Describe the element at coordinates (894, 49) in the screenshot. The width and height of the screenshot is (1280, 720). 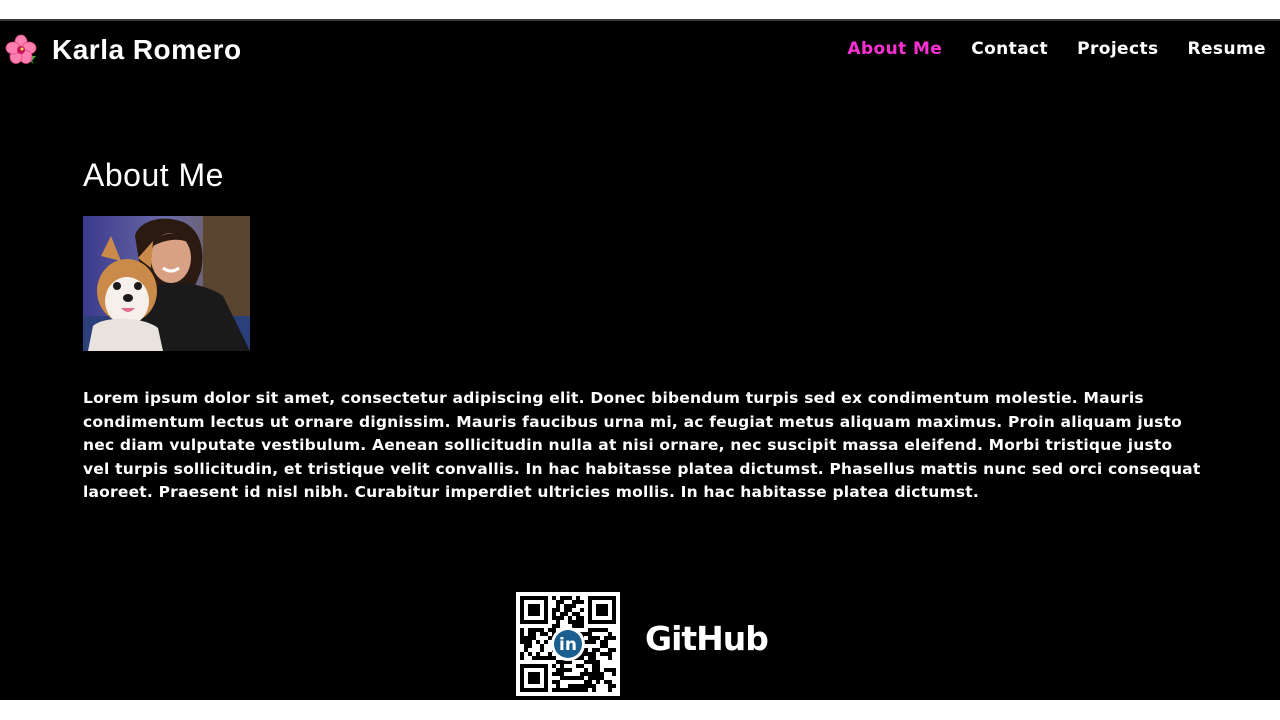
I see `nav-link-about-me: About Me` at that location.